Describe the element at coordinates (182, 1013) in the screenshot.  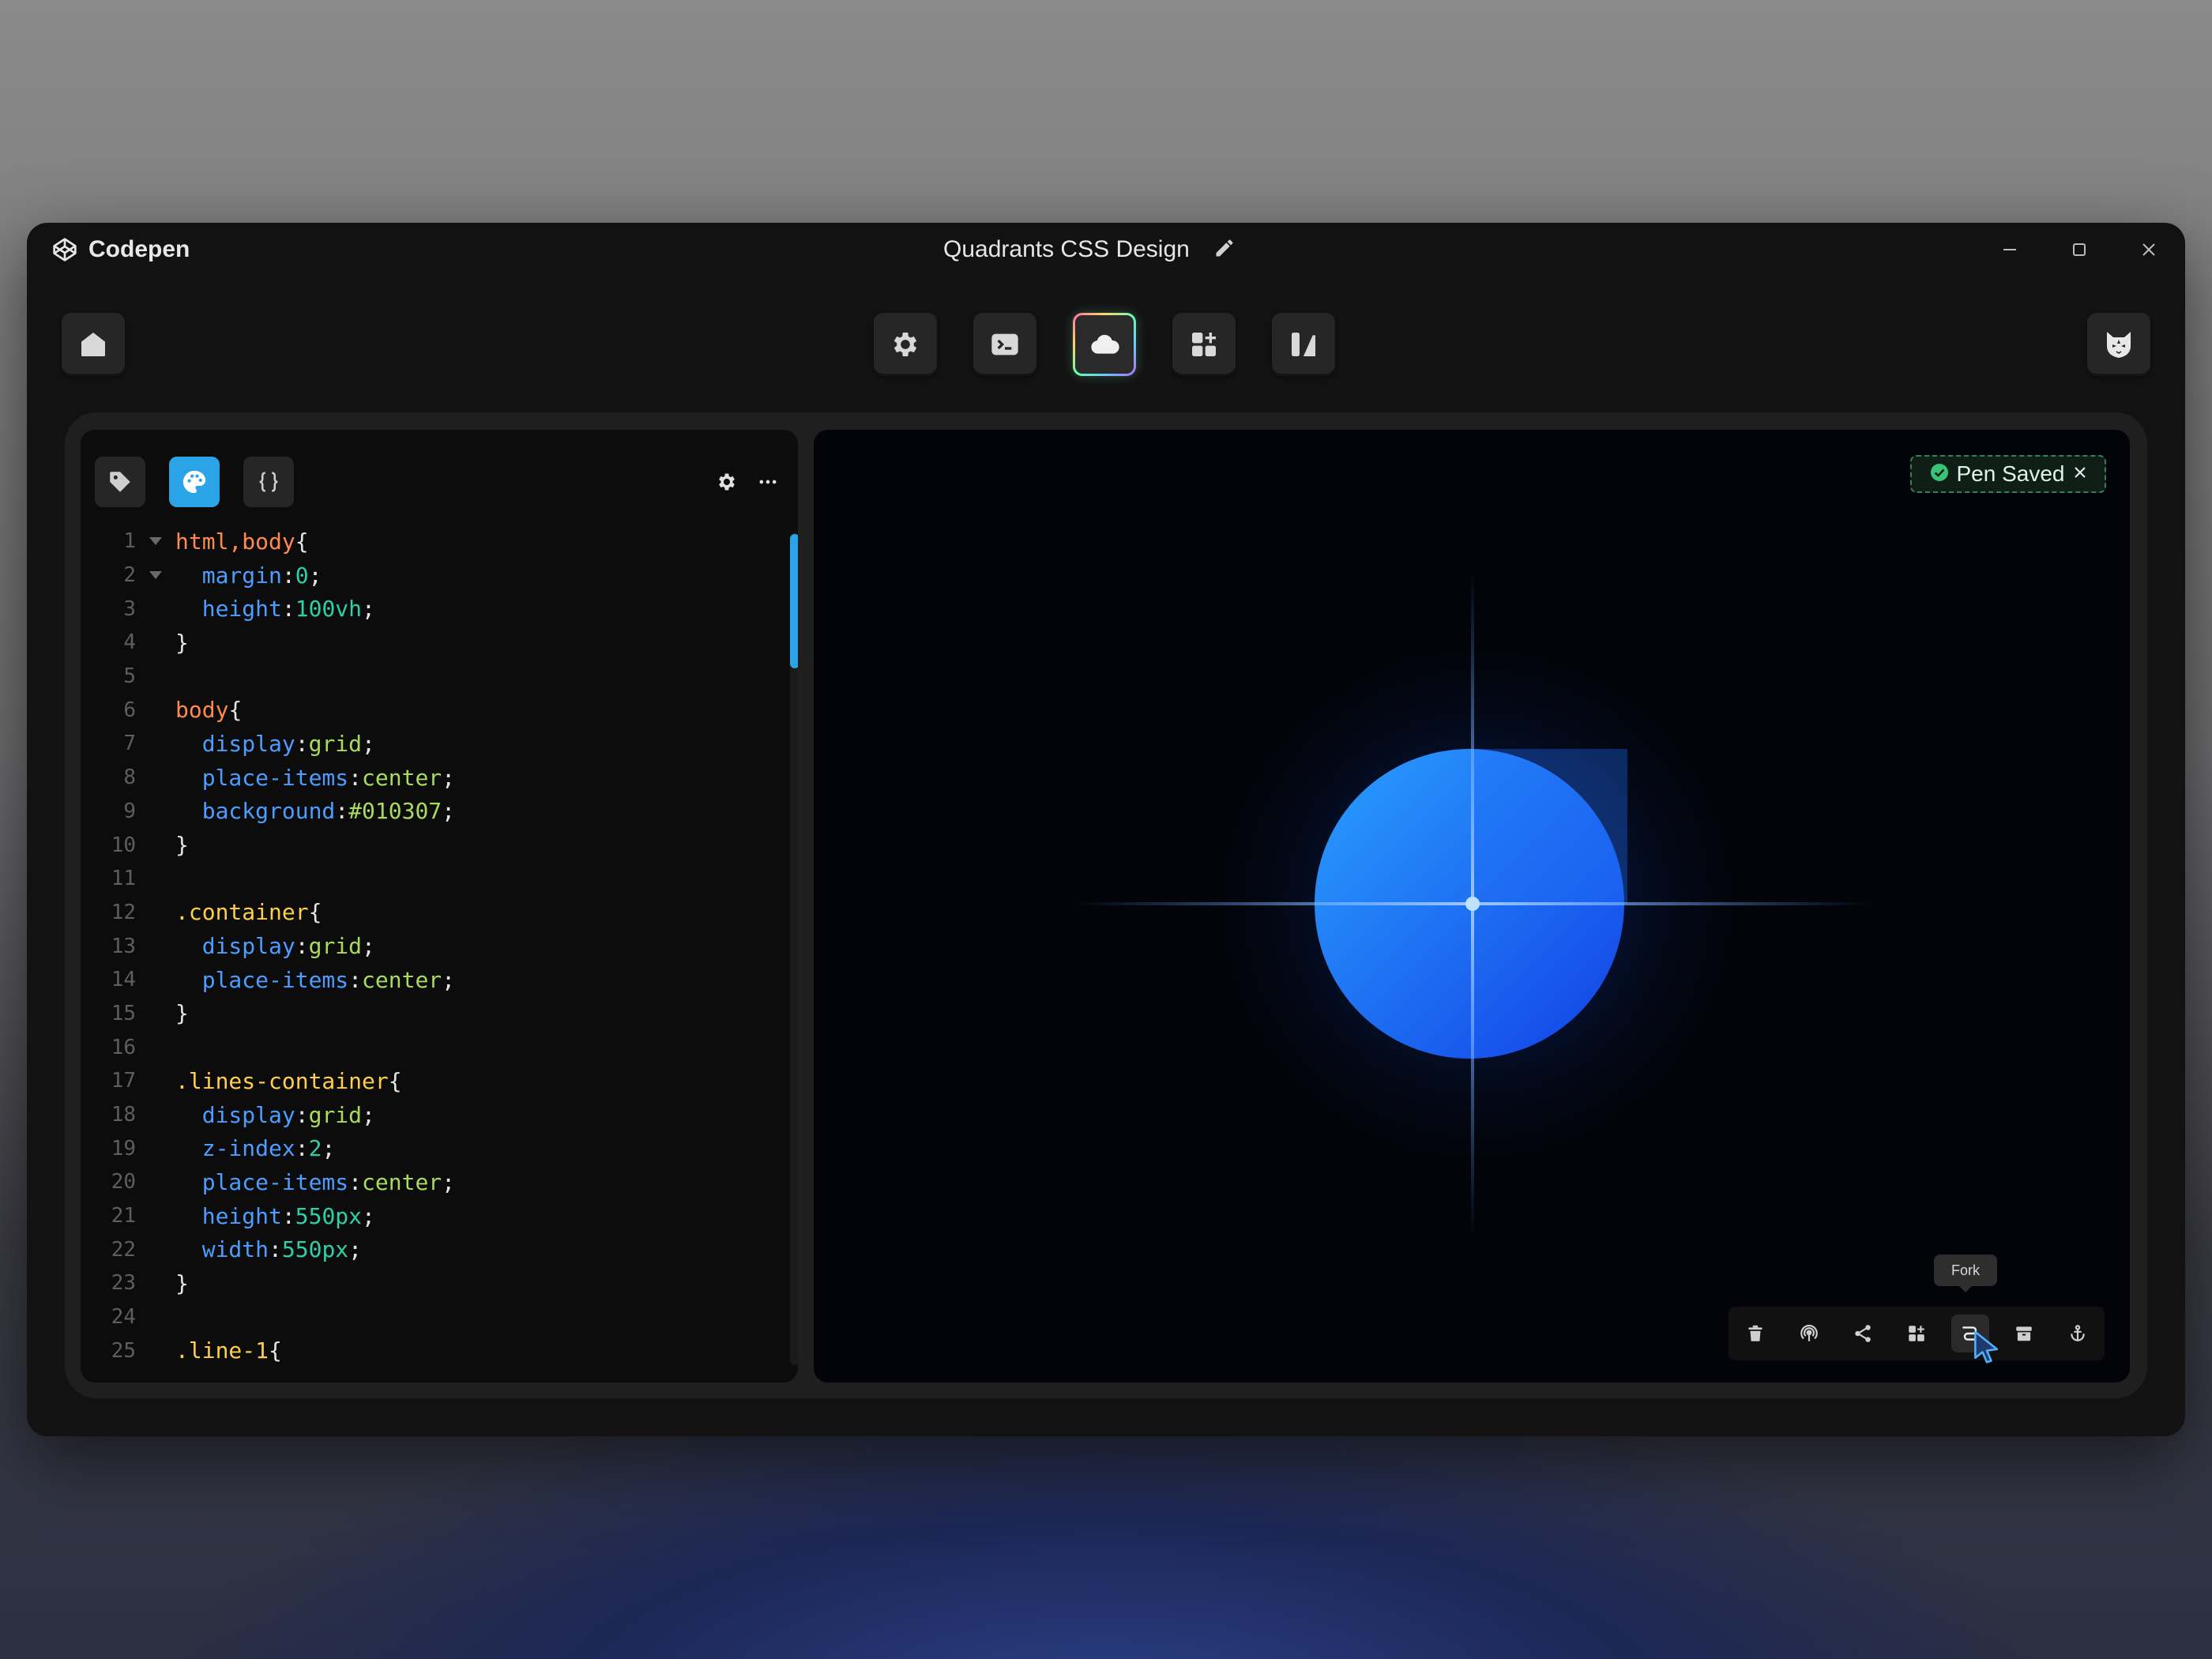
I see `code-text: }` at that location.